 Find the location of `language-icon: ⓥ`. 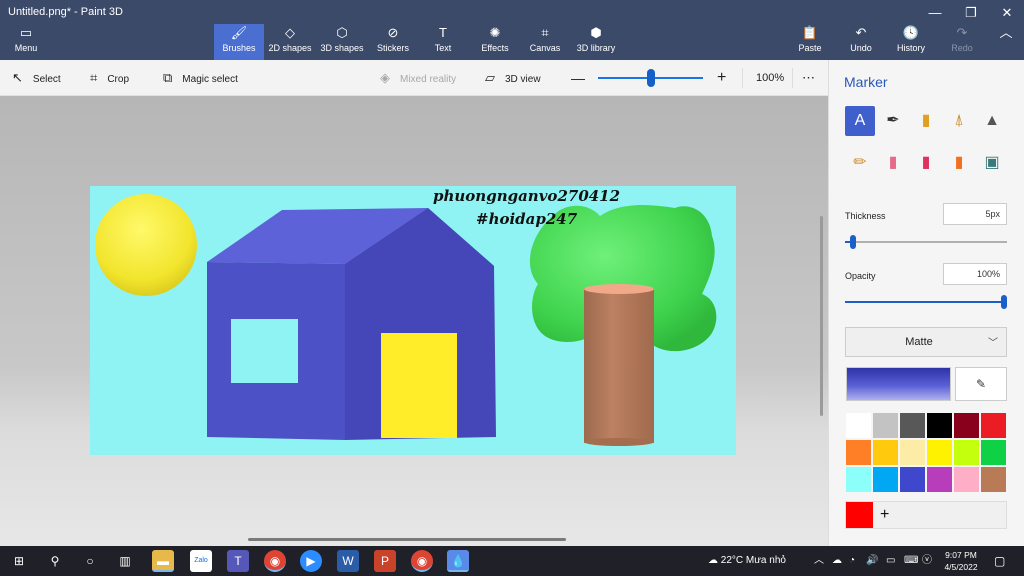

language-icon: ⓥ is located at coordinates (927, 561).